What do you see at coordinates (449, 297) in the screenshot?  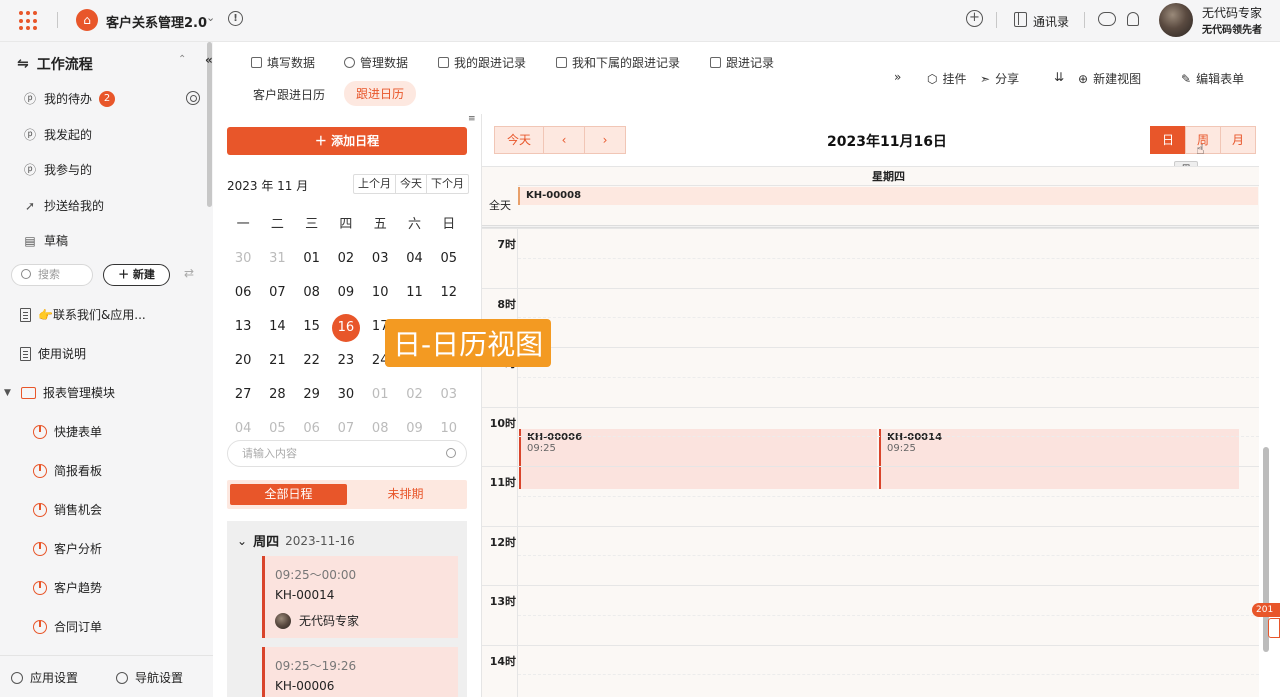 I see `calendar-day: 12` at bounding box center [449, 297].